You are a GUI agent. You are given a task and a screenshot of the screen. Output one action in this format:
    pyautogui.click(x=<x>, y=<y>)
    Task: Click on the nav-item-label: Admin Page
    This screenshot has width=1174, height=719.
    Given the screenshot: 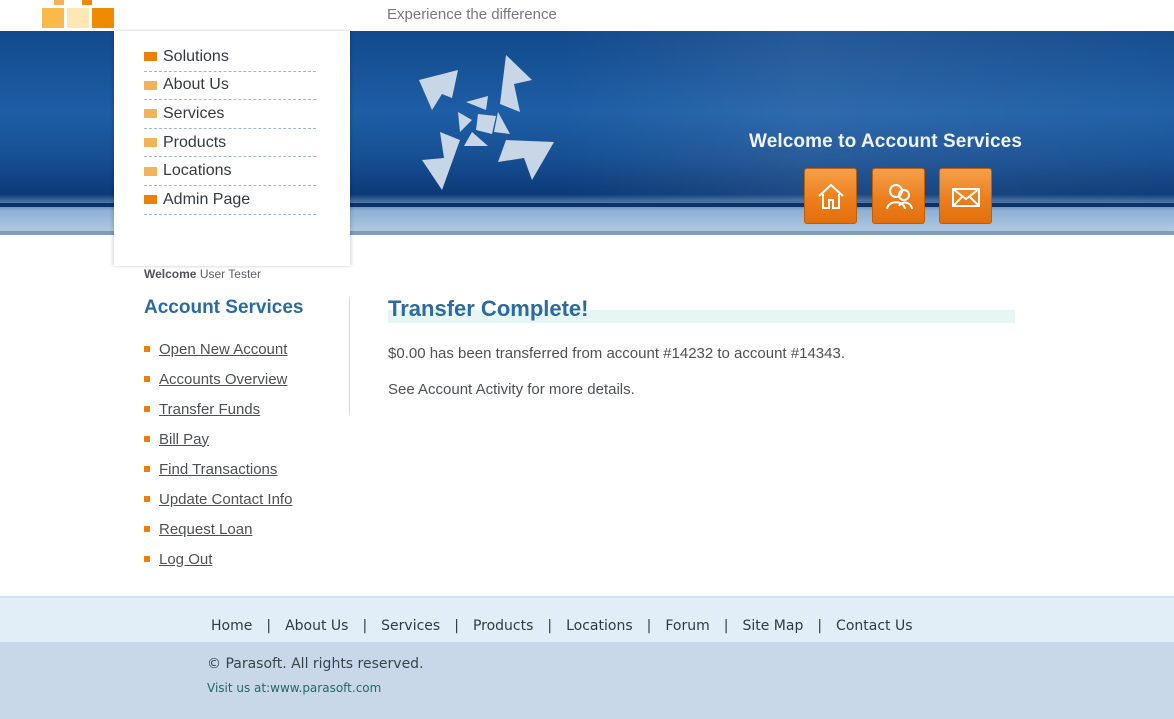 What is the action you would take?
    pyautogui.click(x=207, y=199)
    